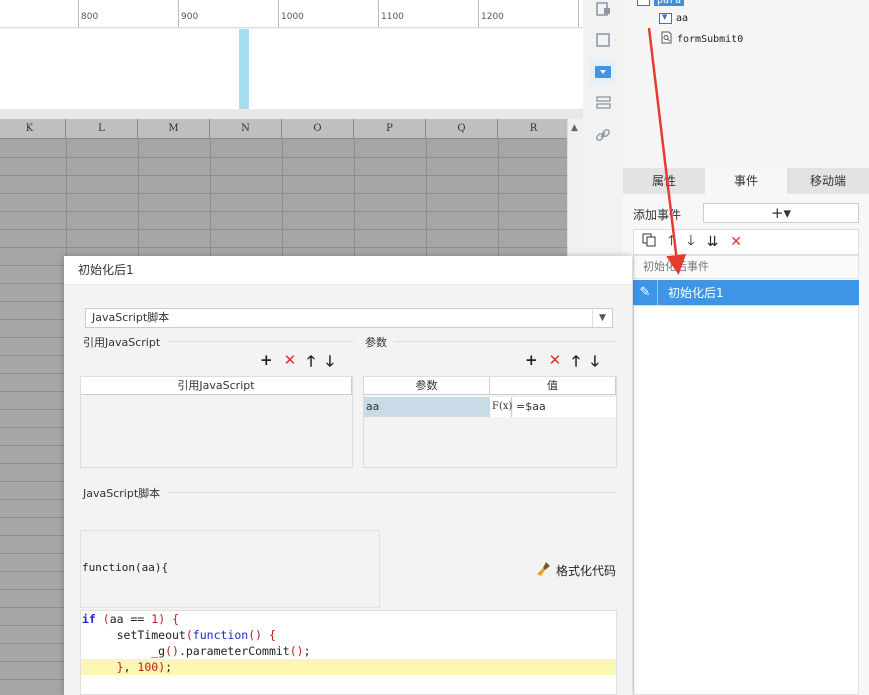 The image size is (869, 695). What do you see at coordinates (649, 242) in the screenshot?
I see `copy-icon` at bounding box center [649, 242].